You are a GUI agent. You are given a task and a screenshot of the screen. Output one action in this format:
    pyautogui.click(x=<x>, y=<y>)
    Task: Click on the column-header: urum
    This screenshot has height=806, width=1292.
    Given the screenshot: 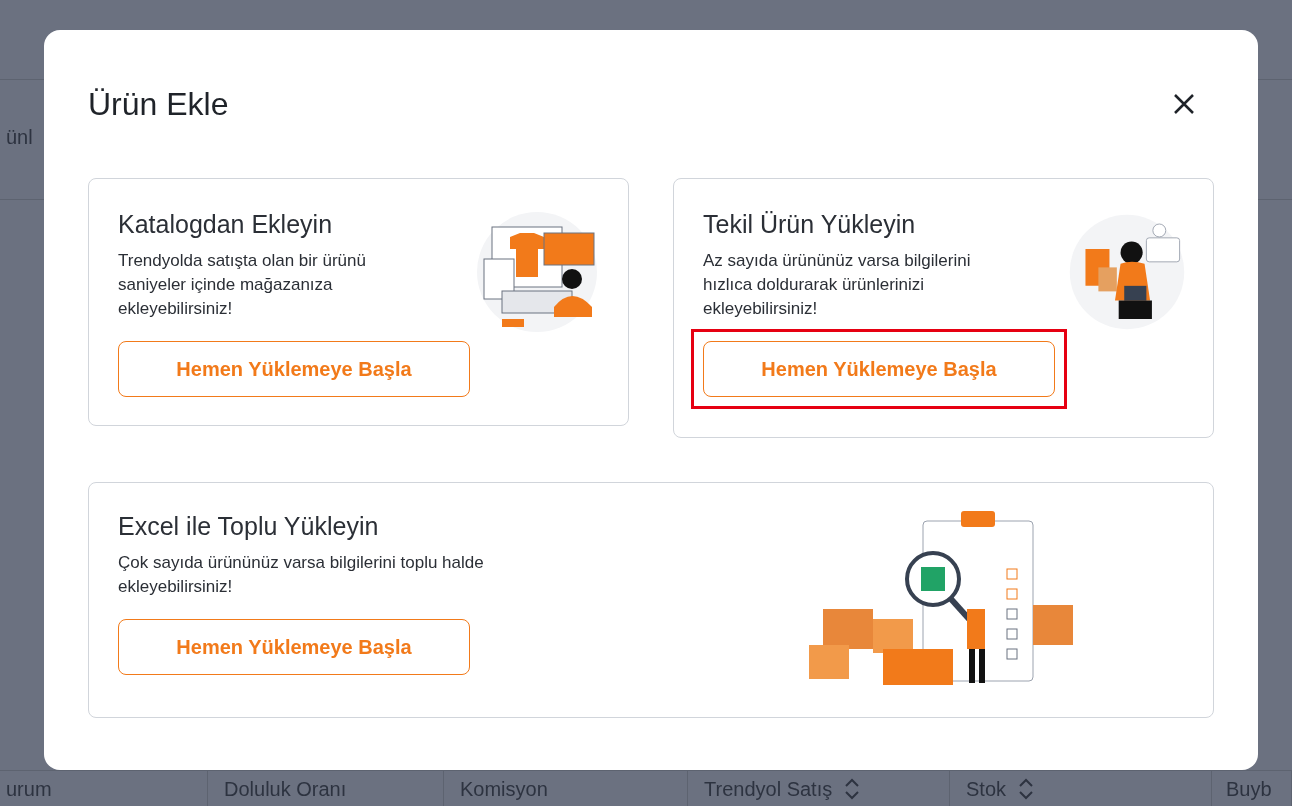 What is the action you would take?
    pyautogui.click(x=29, y=789)
    